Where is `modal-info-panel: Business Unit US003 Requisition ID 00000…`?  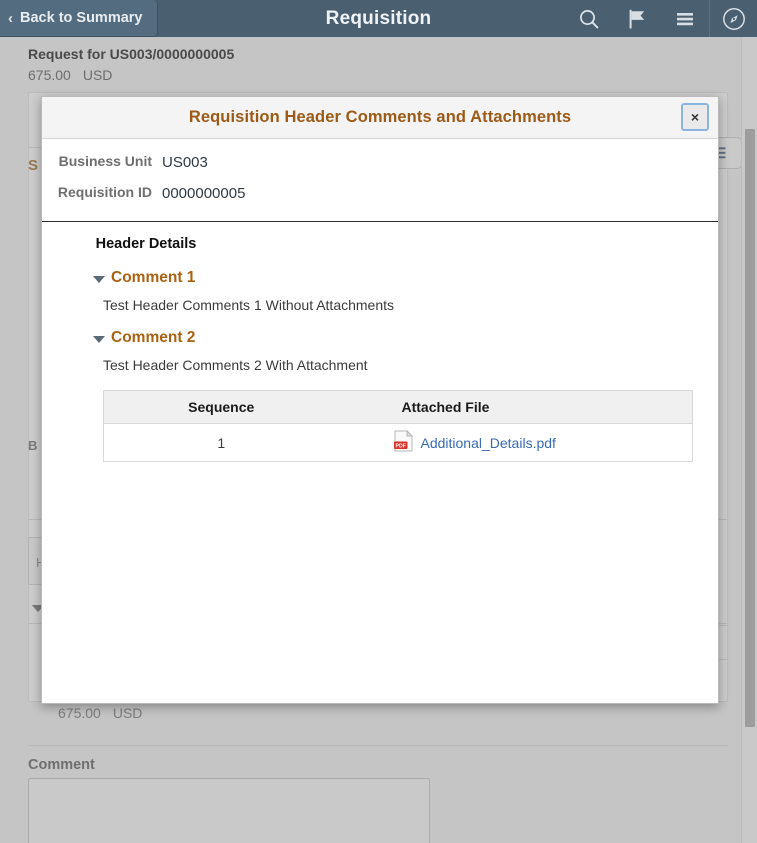
modal-info-panel: Business Unit US003 Requisition ID 00000… is located at coordinates (380, 180).